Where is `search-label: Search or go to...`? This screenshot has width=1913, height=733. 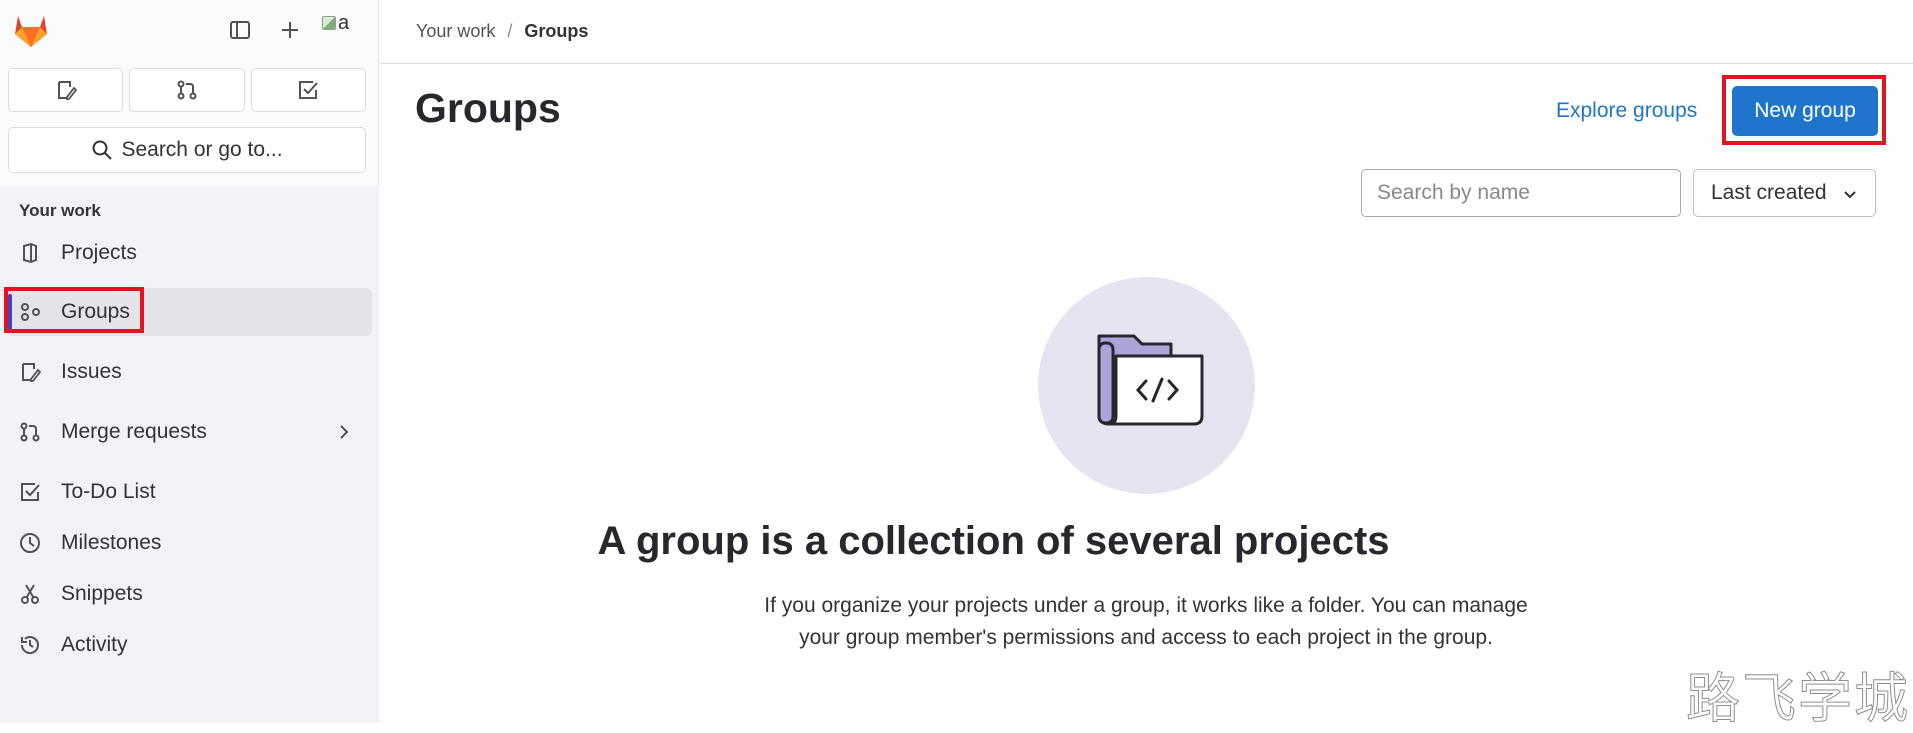
search-label: Search or go to... is located at coordinates (202, 149).